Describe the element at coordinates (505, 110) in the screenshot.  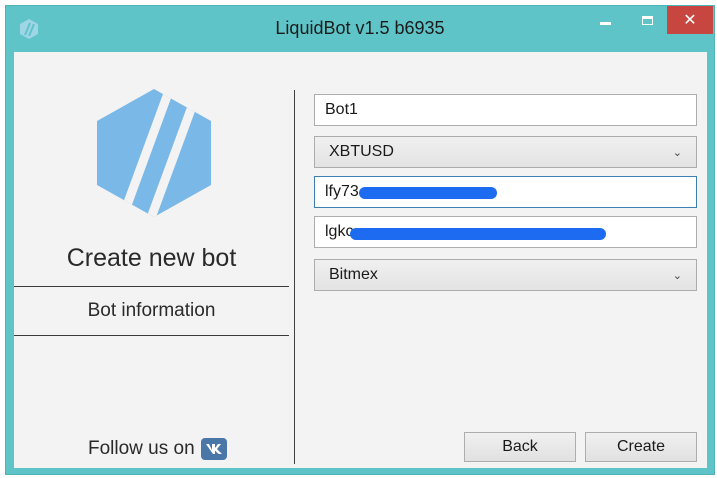
I see `bot-name-input: Bot1` at that location.